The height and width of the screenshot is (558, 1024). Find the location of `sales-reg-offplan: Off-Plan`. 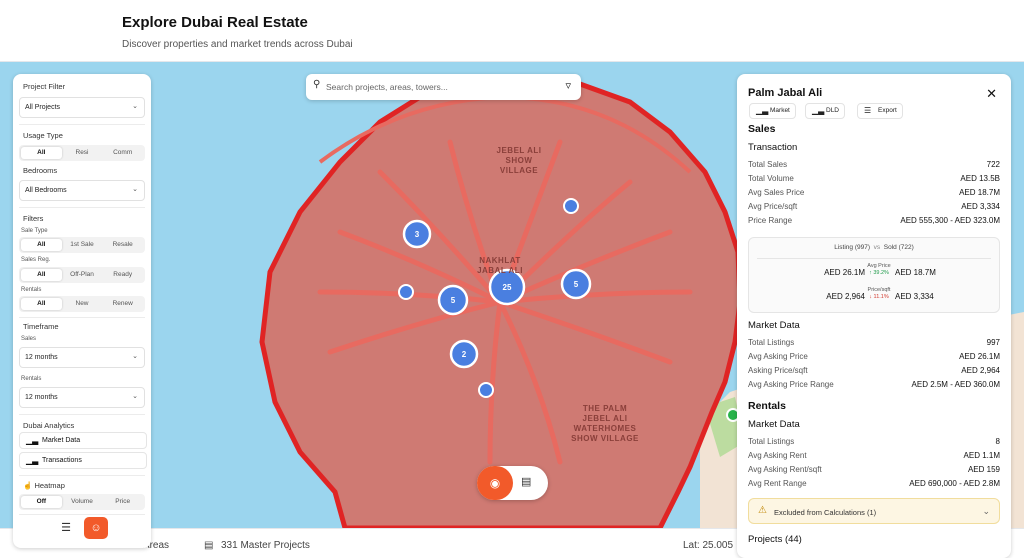

sales-reg-offplan: Off-Plan is located at coordinates (82, 275).